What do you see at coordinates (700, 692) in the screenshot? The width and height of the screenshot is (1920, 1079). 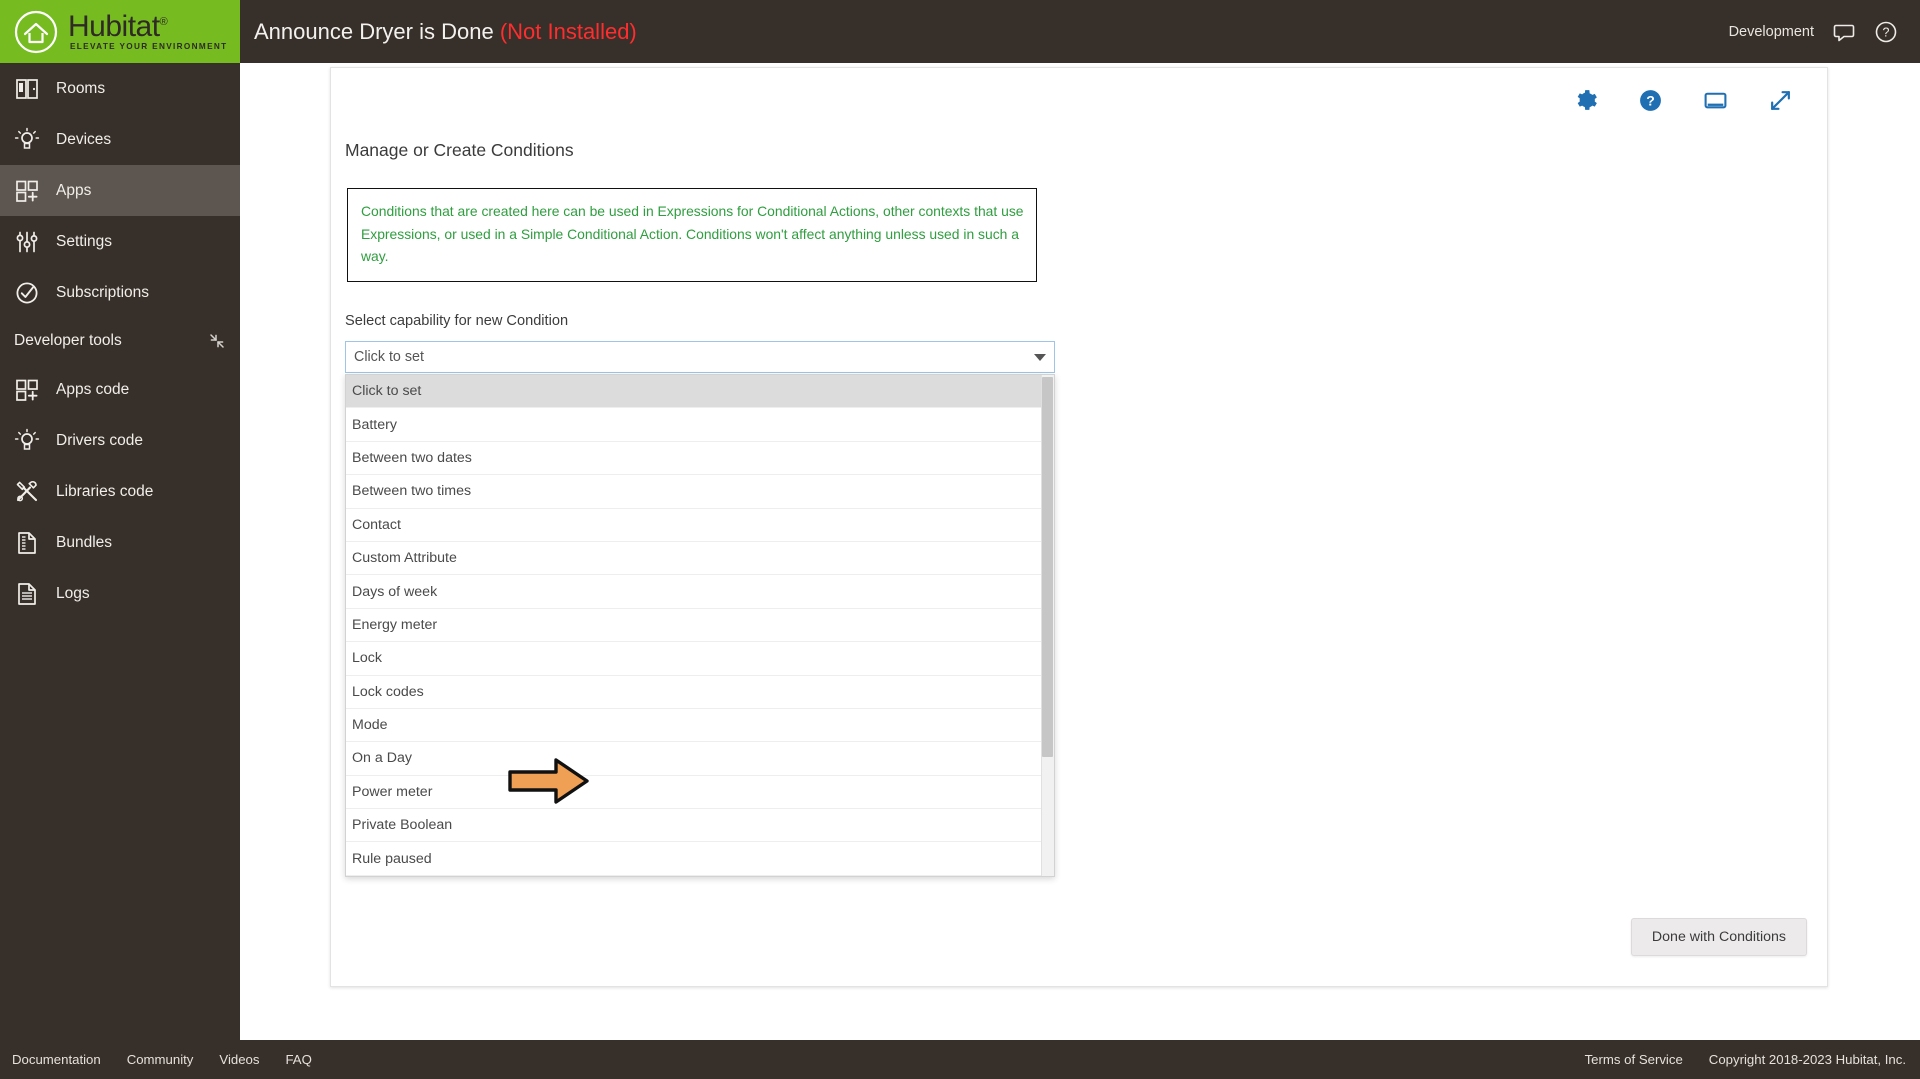 I see `dropdown-option: Lock codes` at bounding box center [700, 692].